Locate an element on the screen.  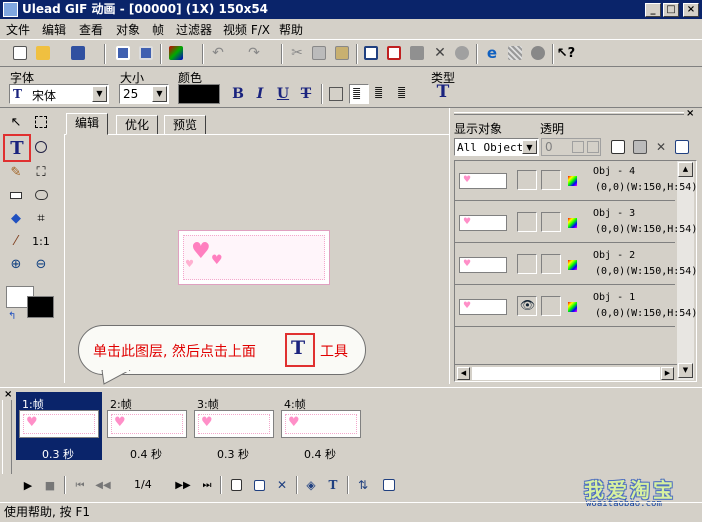
settings-icon is located at coordinates (538, 53).